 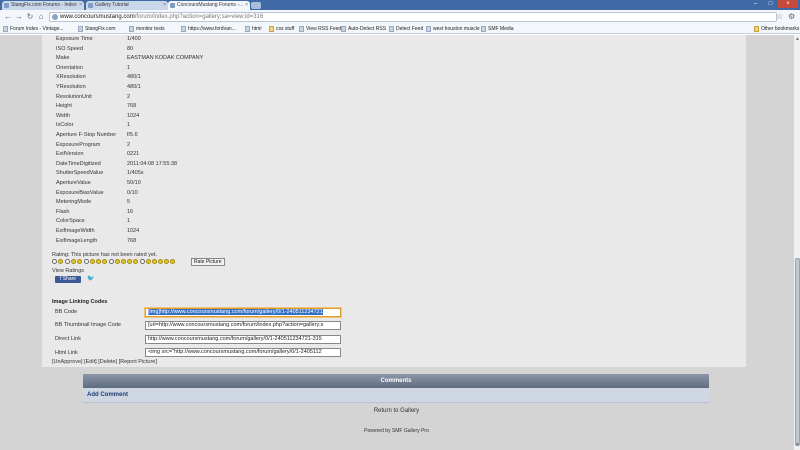 I want to click on unapprove-link: [UnApprove], so click(x=67, y=362).